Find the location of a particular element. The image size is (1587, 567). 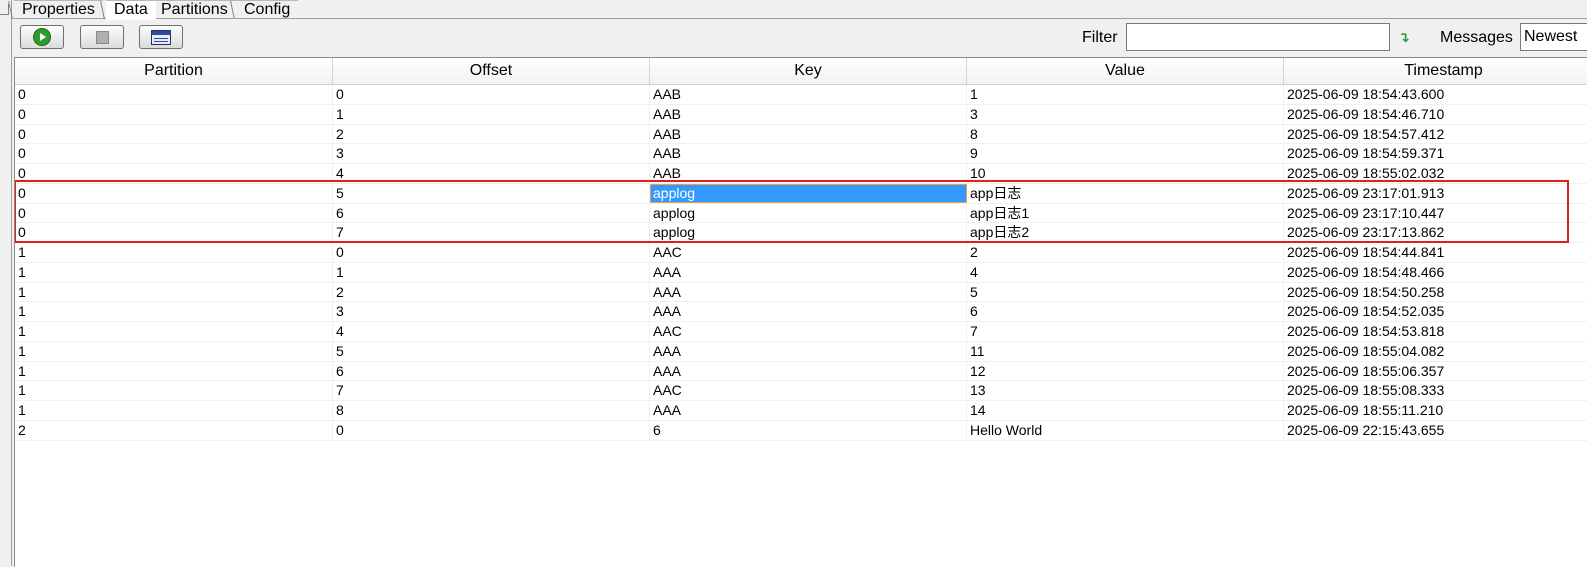

cell-value: 10 is located at coordinates (1125, 173).